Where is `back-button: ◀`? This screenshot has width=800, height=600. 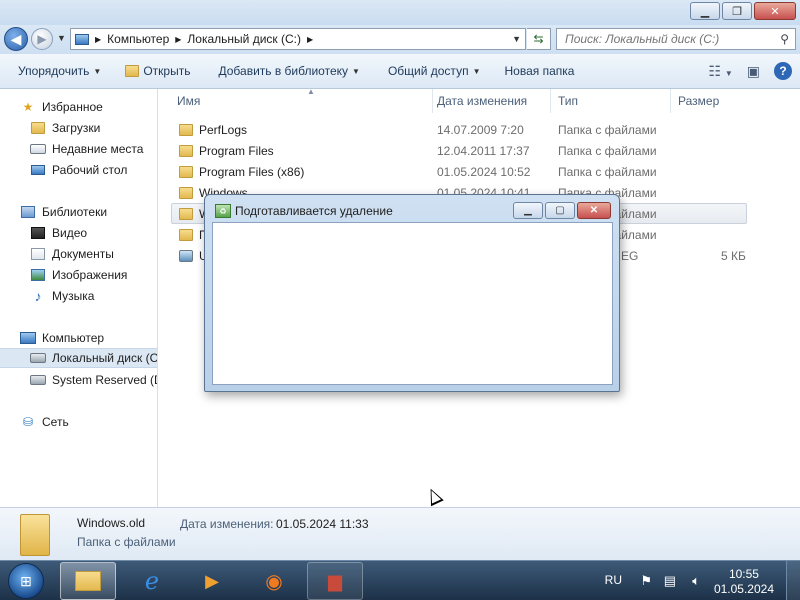 back-button: ◀ is located at coordinates (16, 39).